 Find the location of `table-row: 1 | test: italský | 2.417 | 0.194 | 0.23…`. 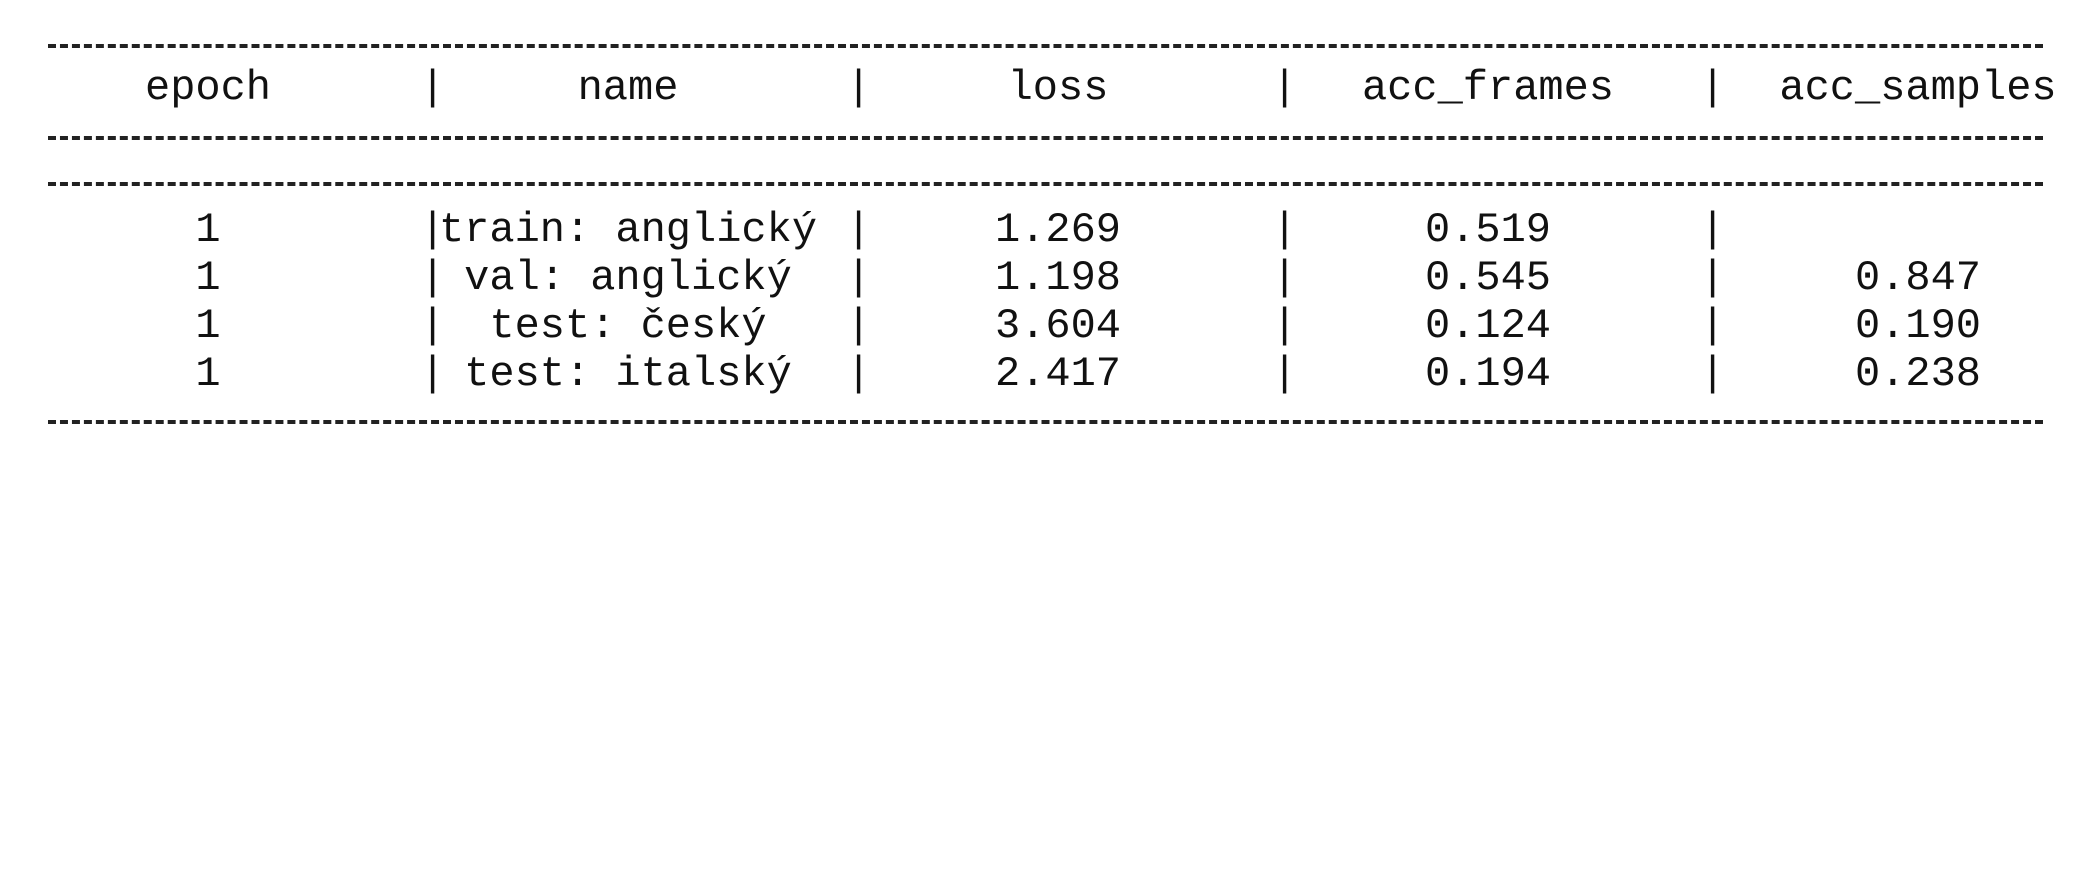

table-row: 1 | test: italský | 2.417 | 0.194 | 0.23… is located at coordinates (1014, 374).